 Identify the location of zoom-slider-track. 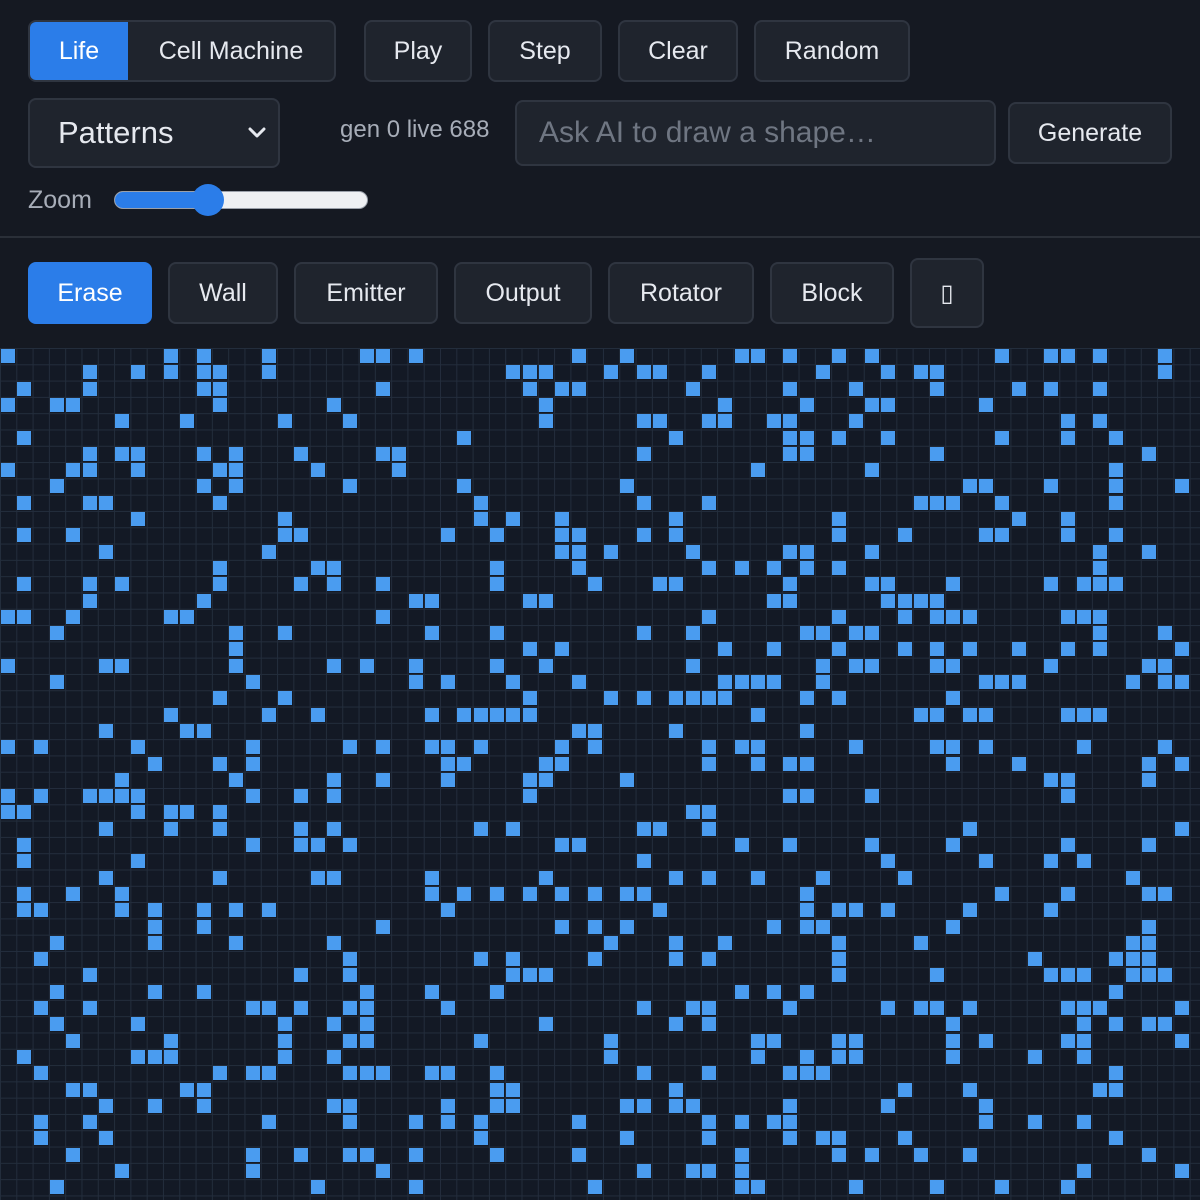
(241, 200).